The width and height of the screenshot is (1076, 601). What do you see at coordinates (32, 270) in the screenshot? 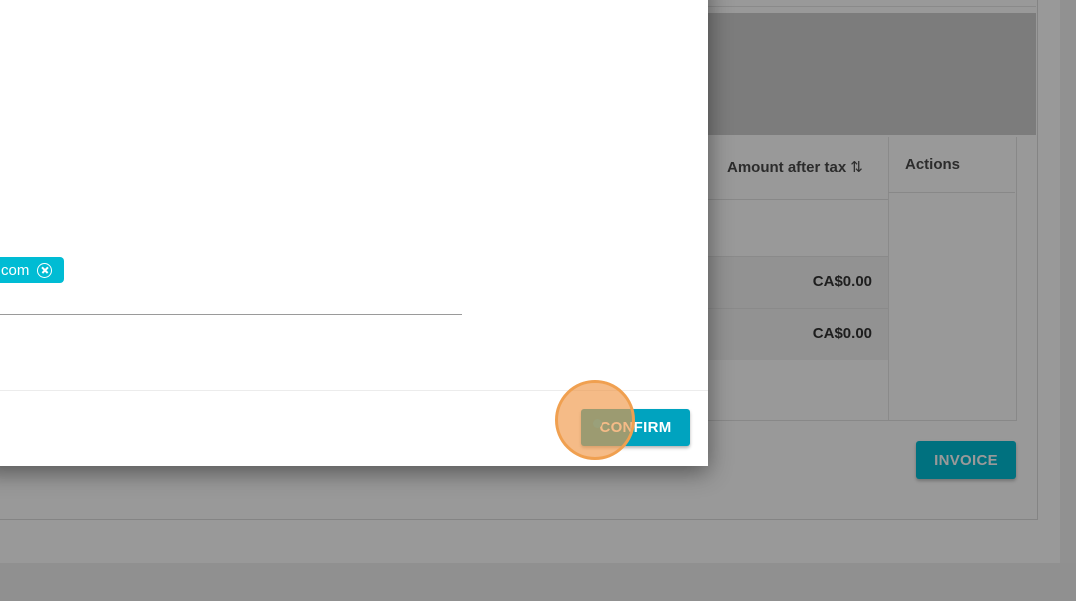
I see `email-chip: com` at bounding box center [32, 270].